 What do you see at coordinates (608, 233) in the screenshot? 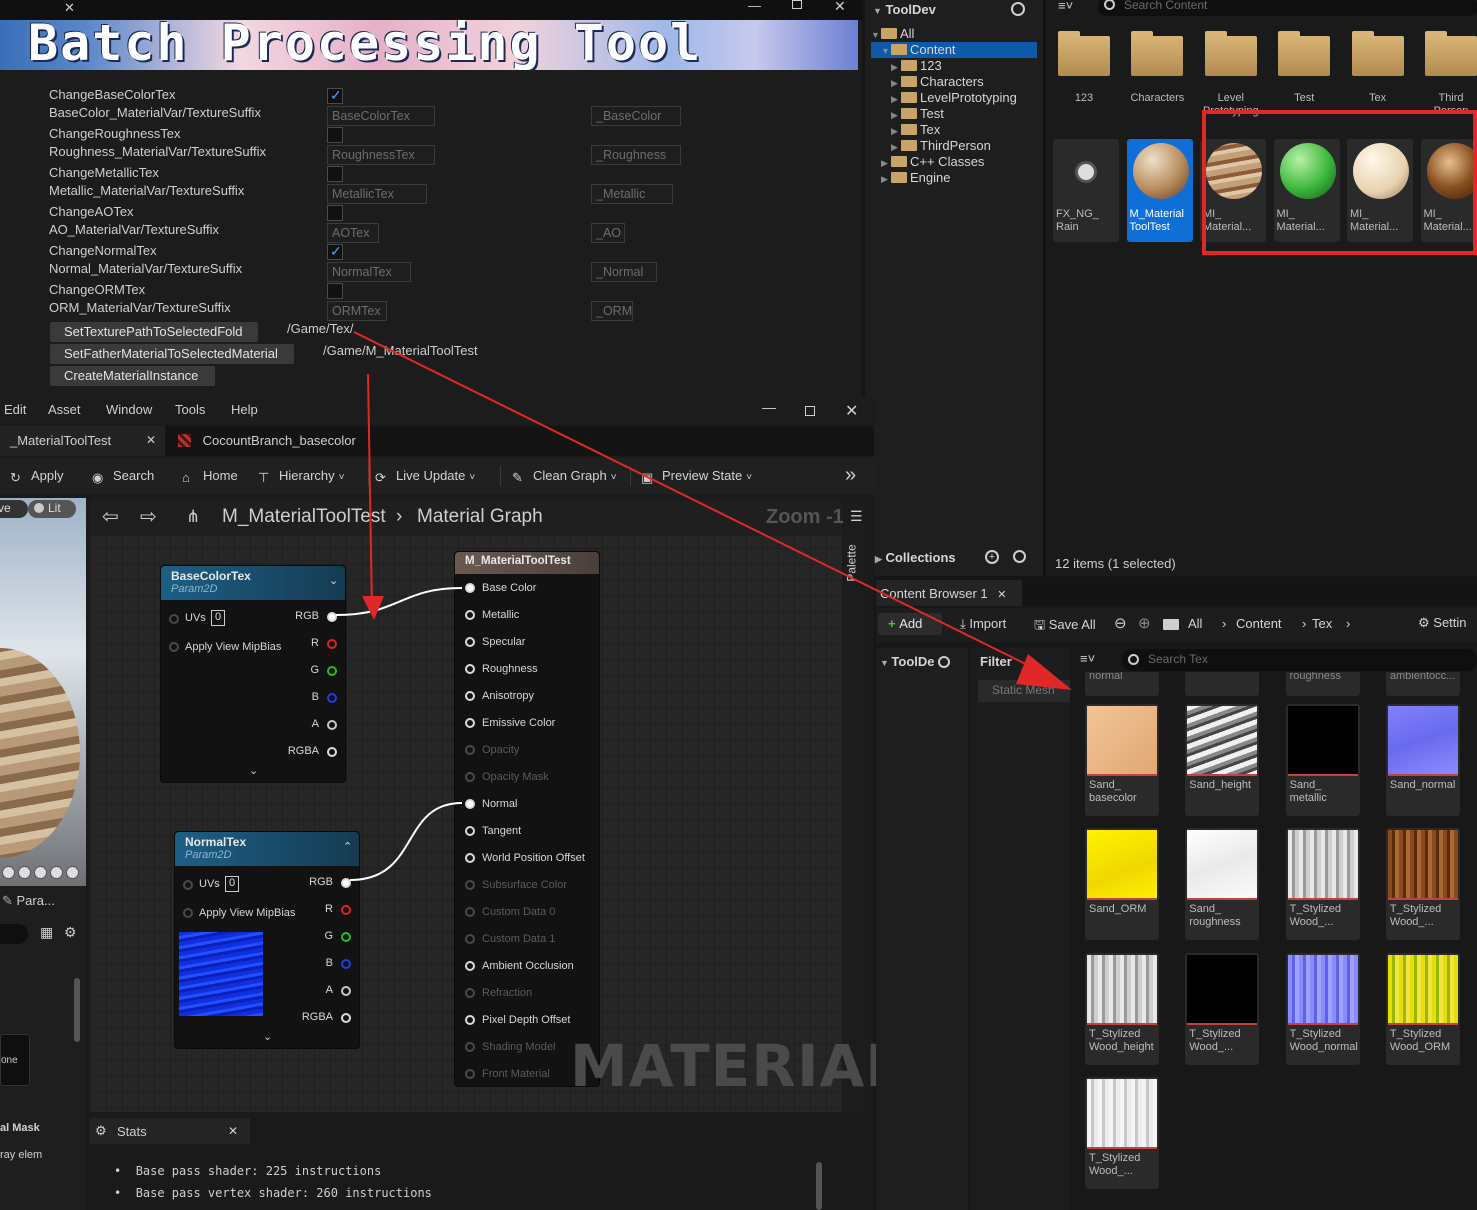
I see `texture-suffix-input: _AO` at bounding box center [608, 233].